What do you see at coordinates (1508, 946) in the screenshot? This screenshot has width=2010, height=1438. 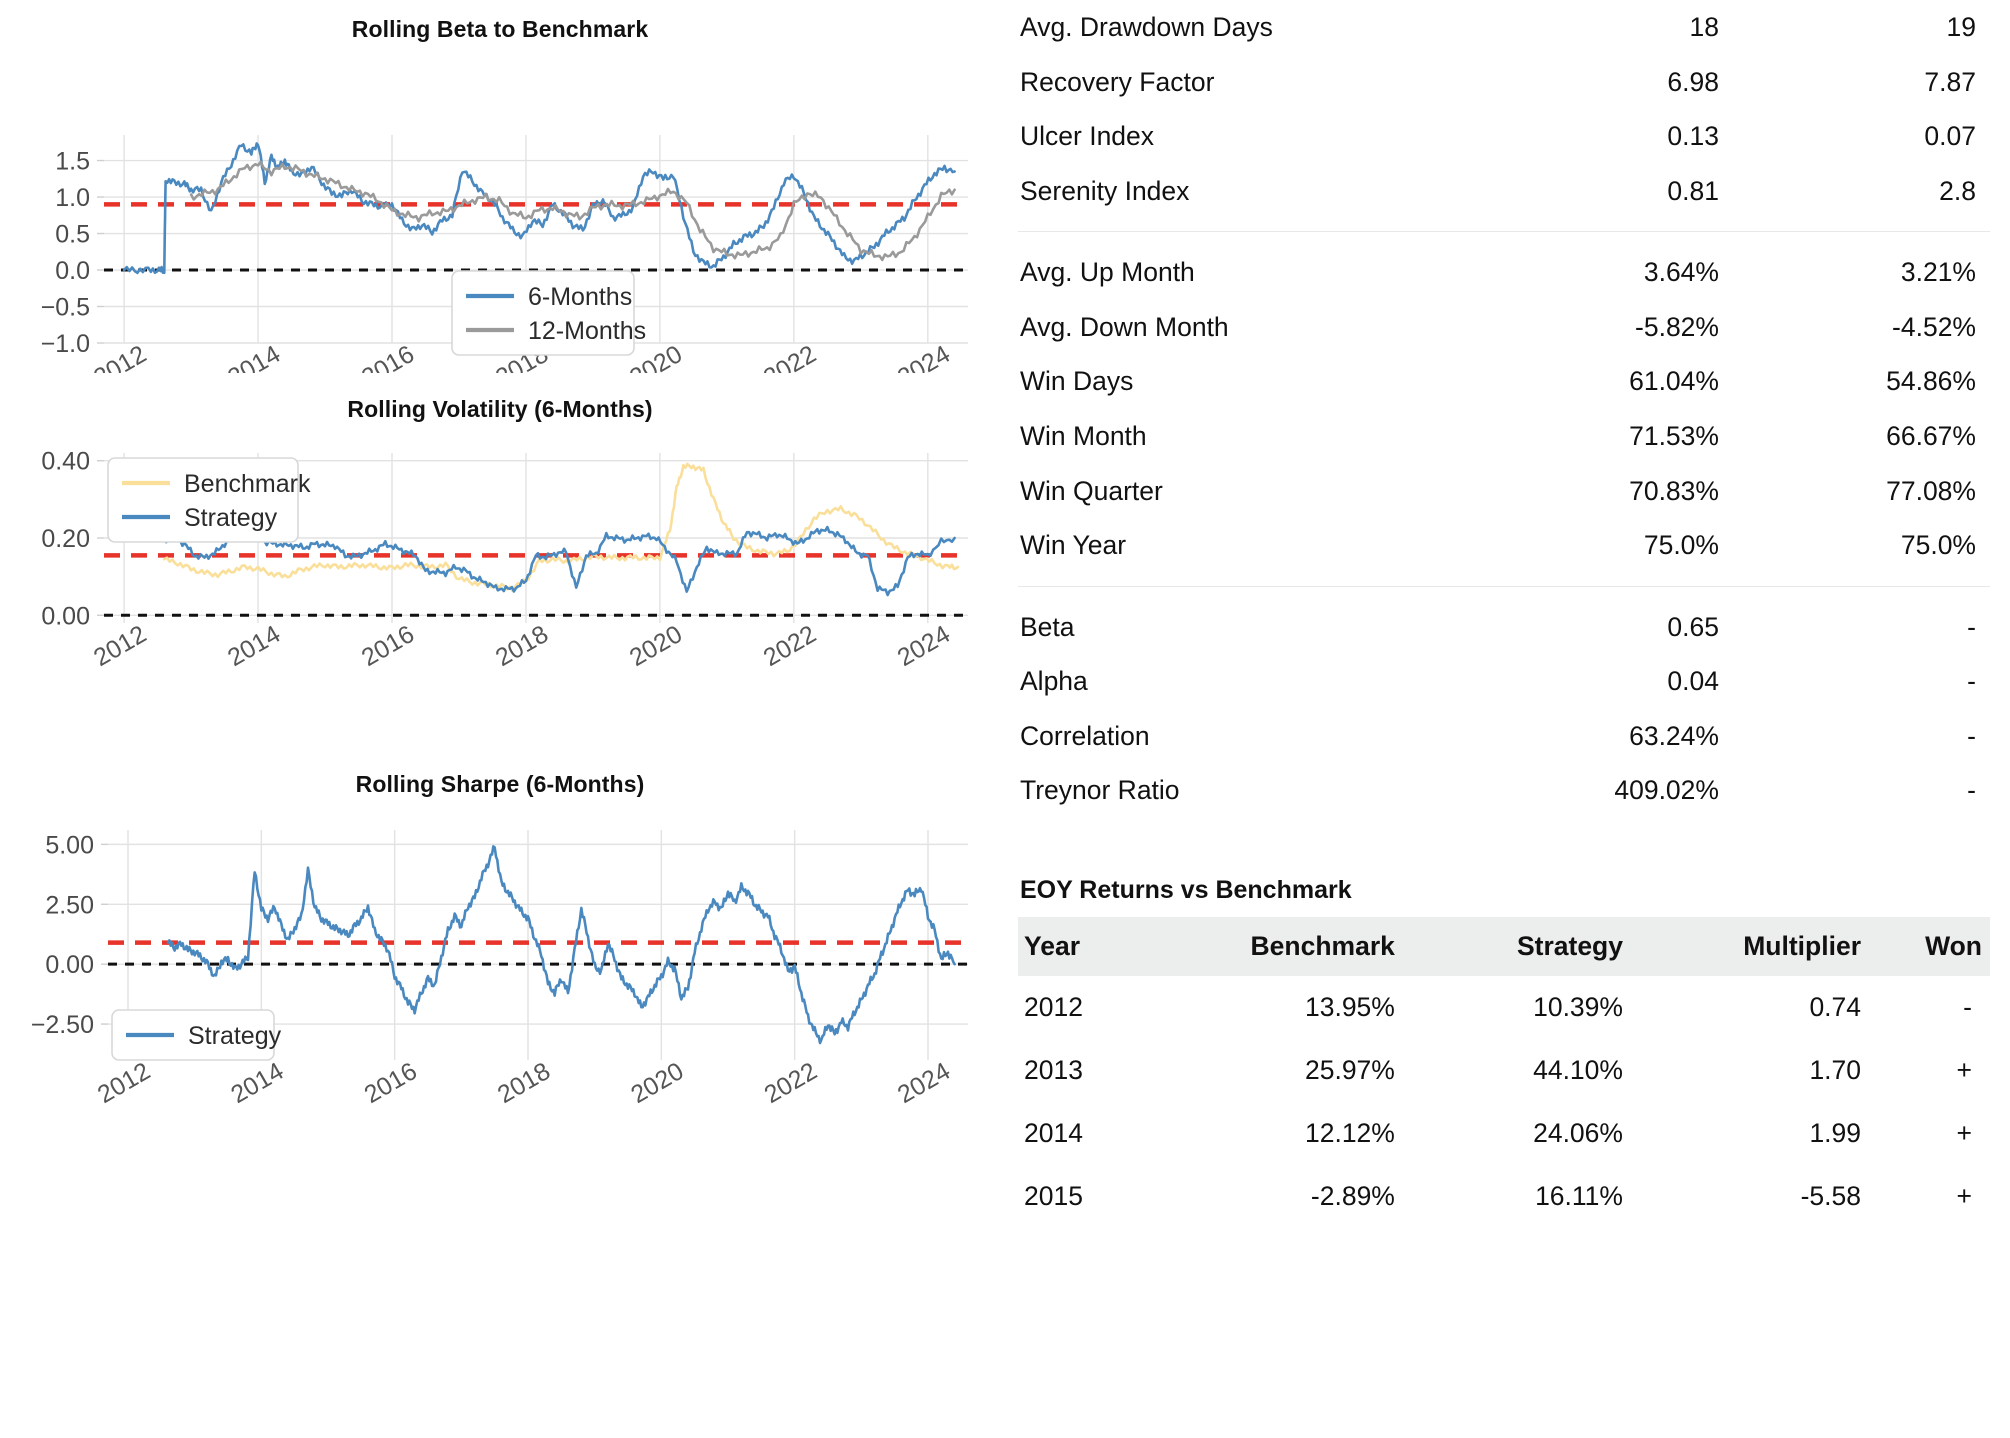 I see `eoy-col-strategy: Strategy` at bounding box center [1508, 946].